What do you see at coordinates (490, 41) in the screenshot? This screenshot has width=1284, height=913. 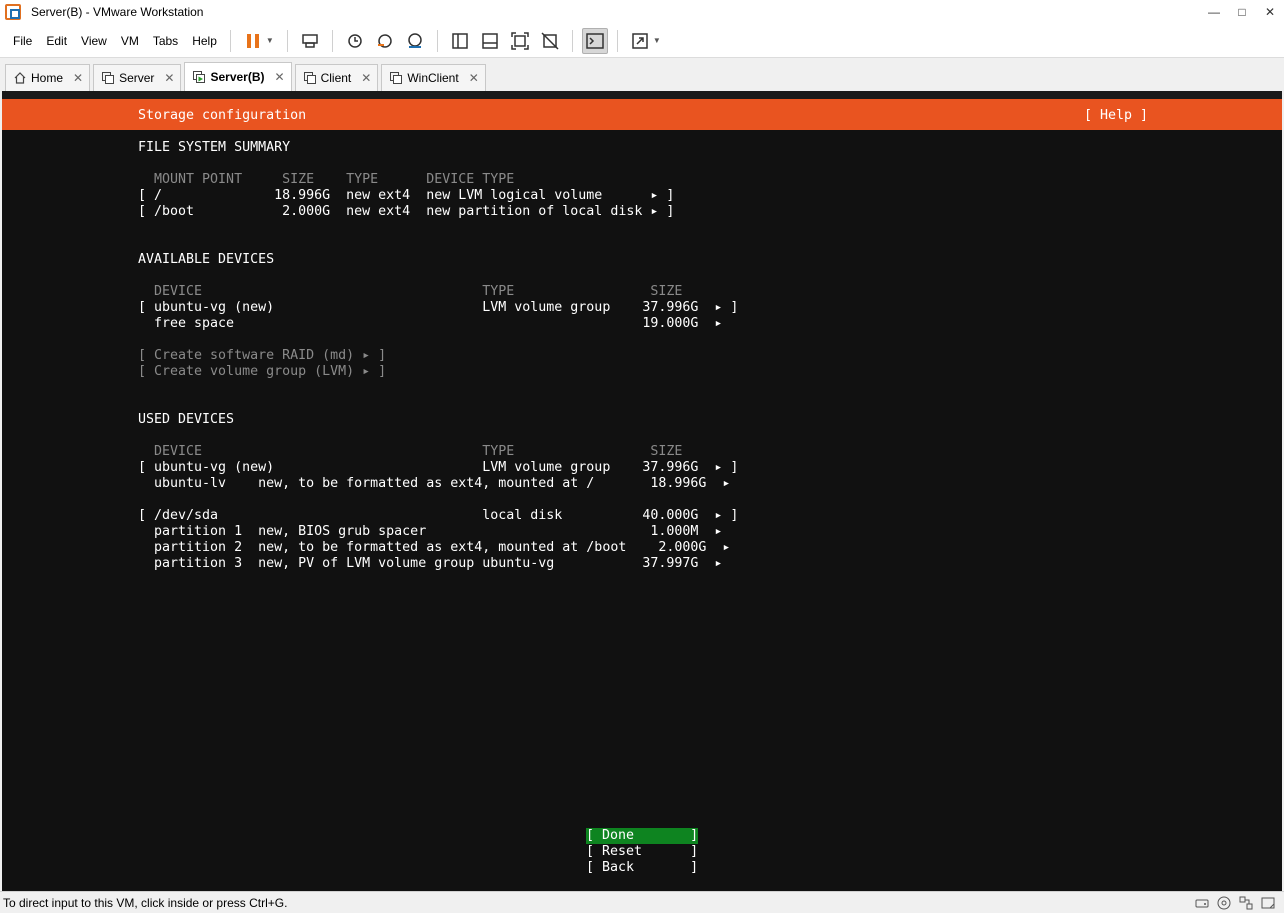 I see `thumbnail-view-icon` at bounding box center [490, 41].